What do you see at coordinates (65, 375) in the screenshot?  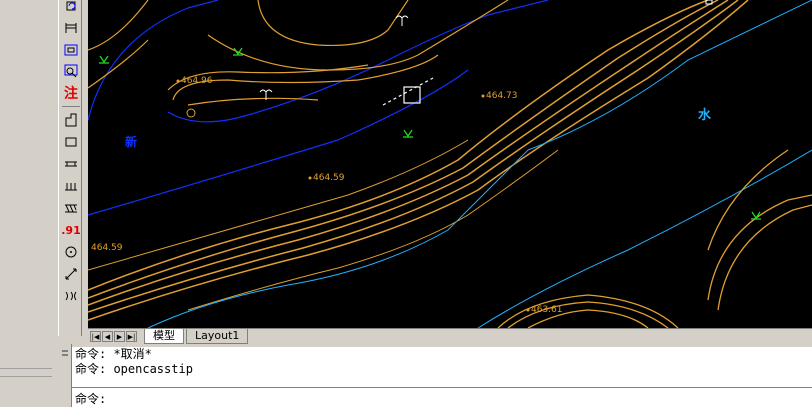 I see `command-grip` at bounding box center [65, 375].